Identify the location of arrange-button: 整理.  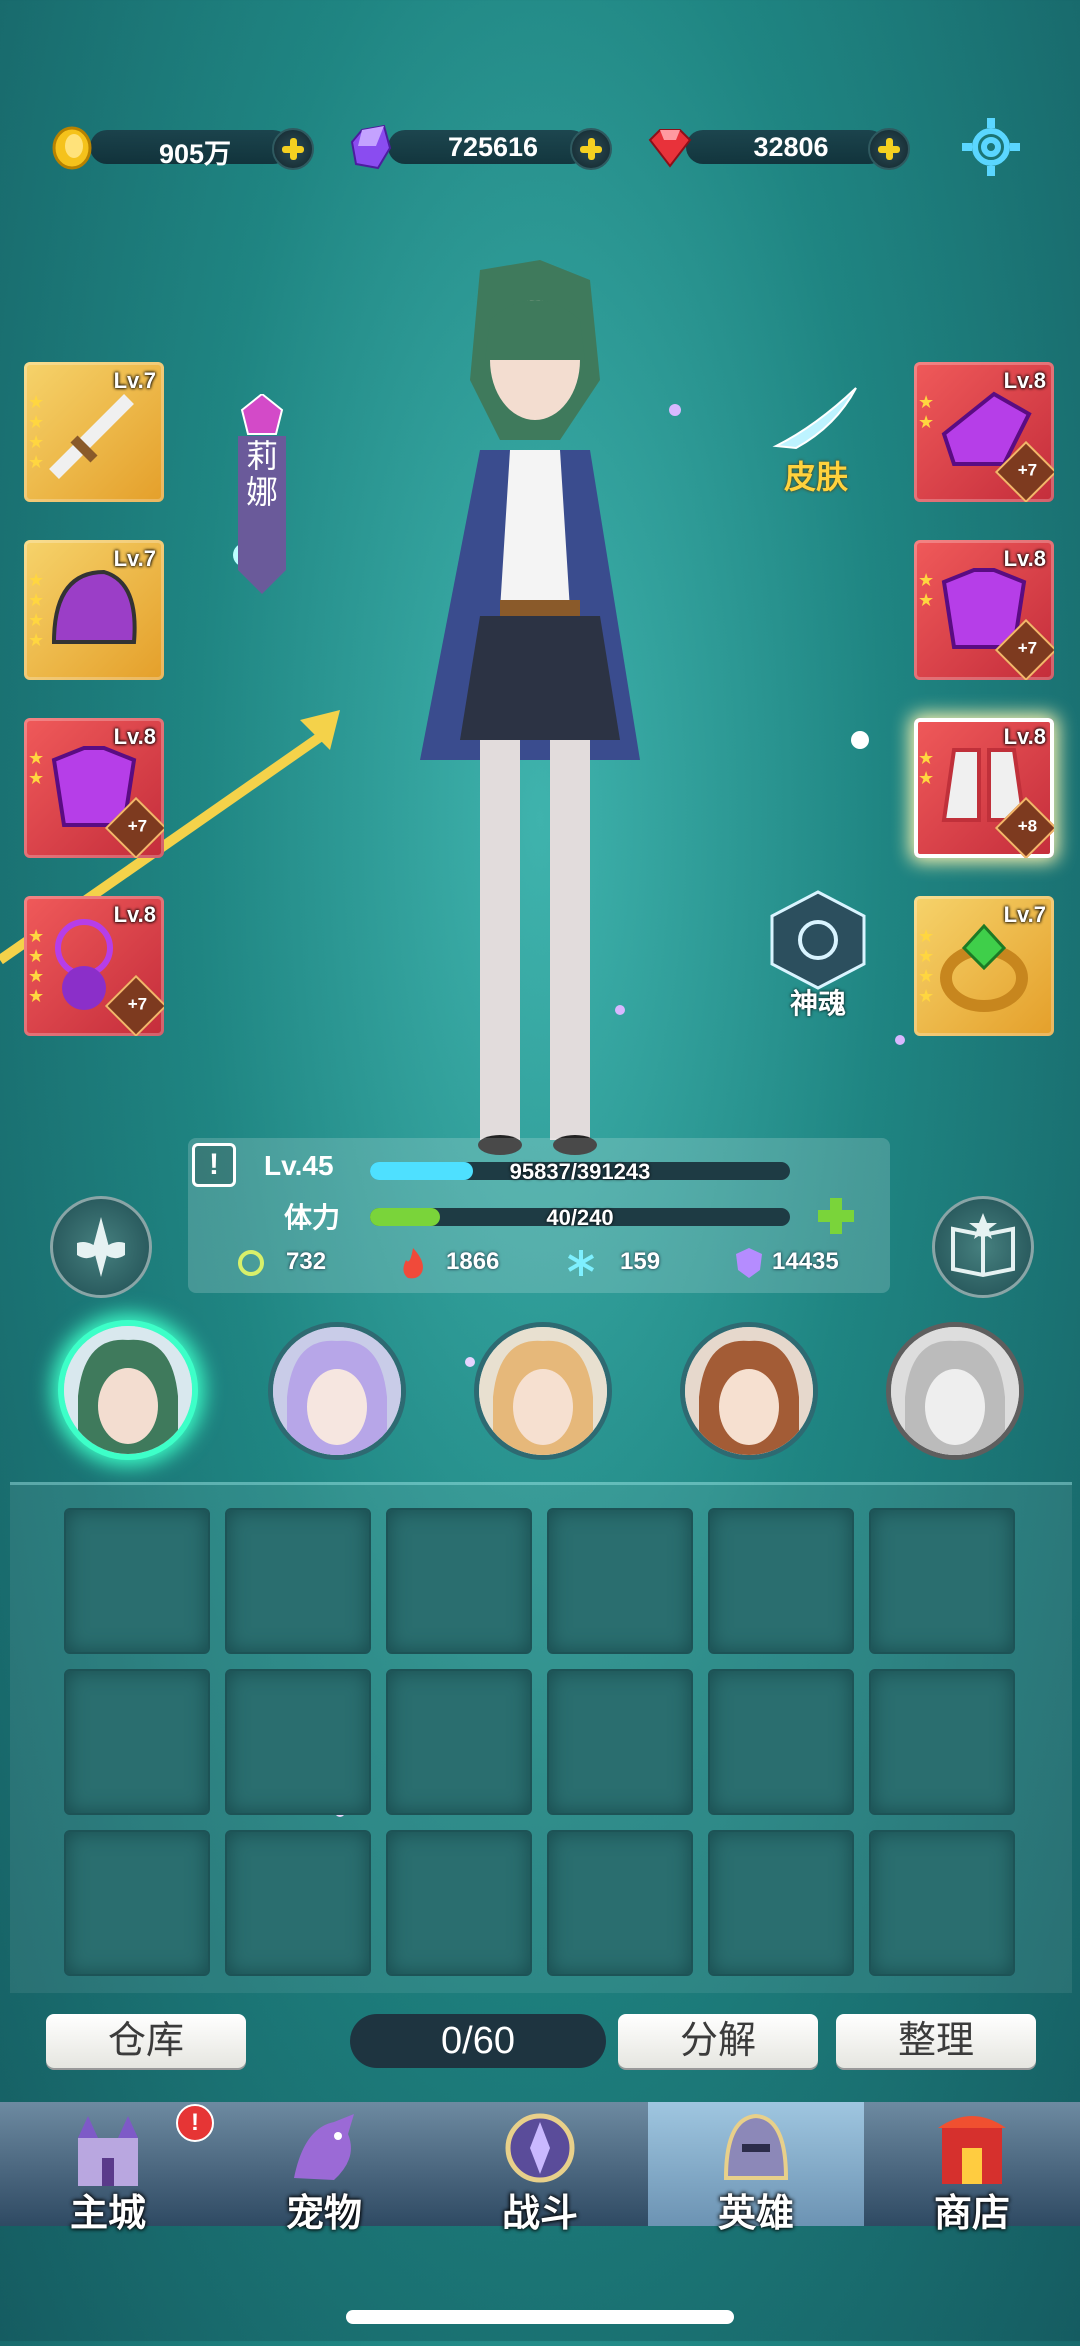
(936, 2041).